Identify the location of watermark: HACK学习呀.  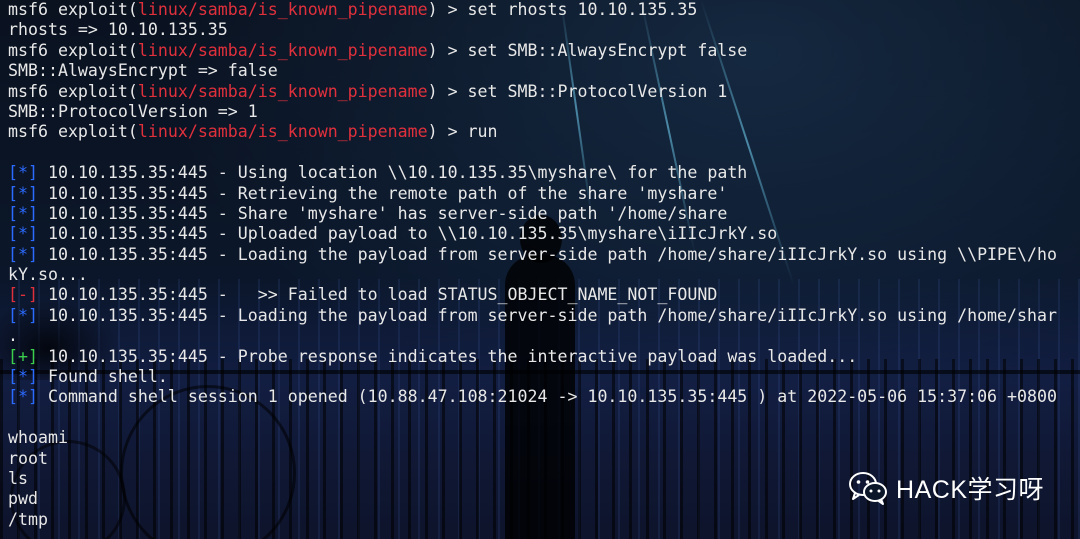
(946, 488).